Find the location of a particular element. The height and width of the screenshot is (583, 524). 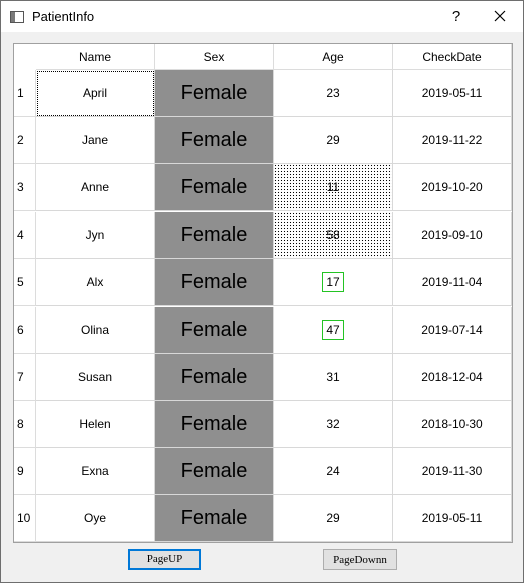

row-header: 9 is located at coordinates (25, 471).